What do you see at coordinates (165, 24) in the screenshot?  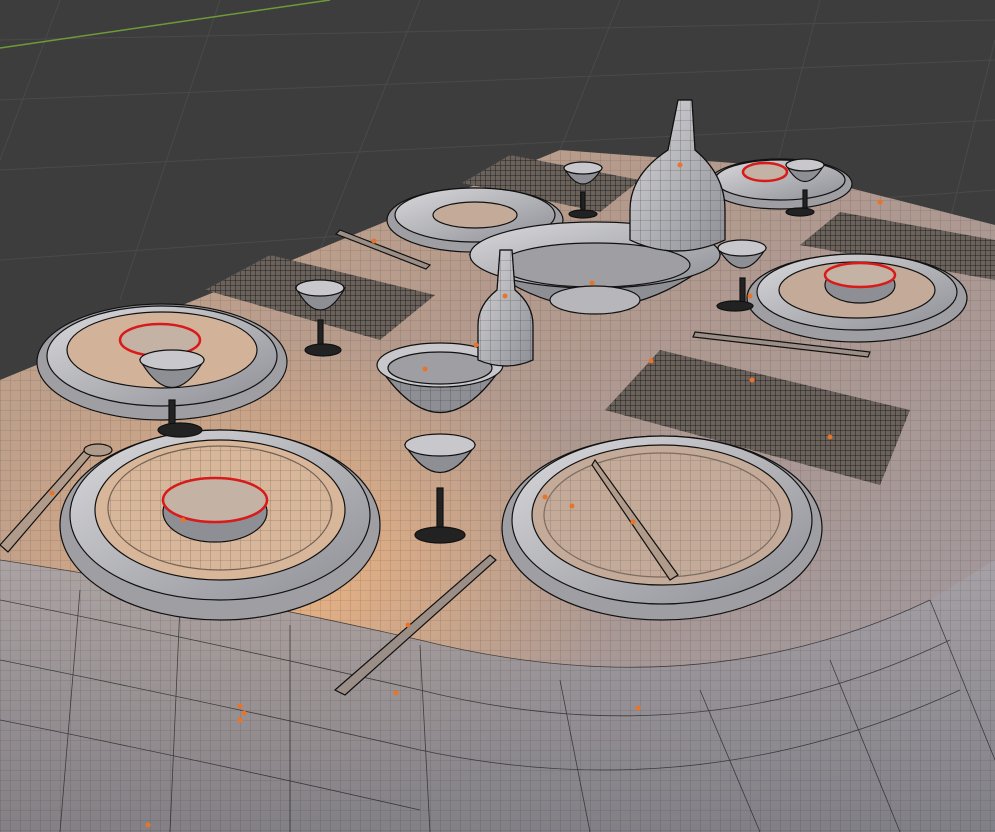 I see `x-axis-line` at bounding box center [165, 24].